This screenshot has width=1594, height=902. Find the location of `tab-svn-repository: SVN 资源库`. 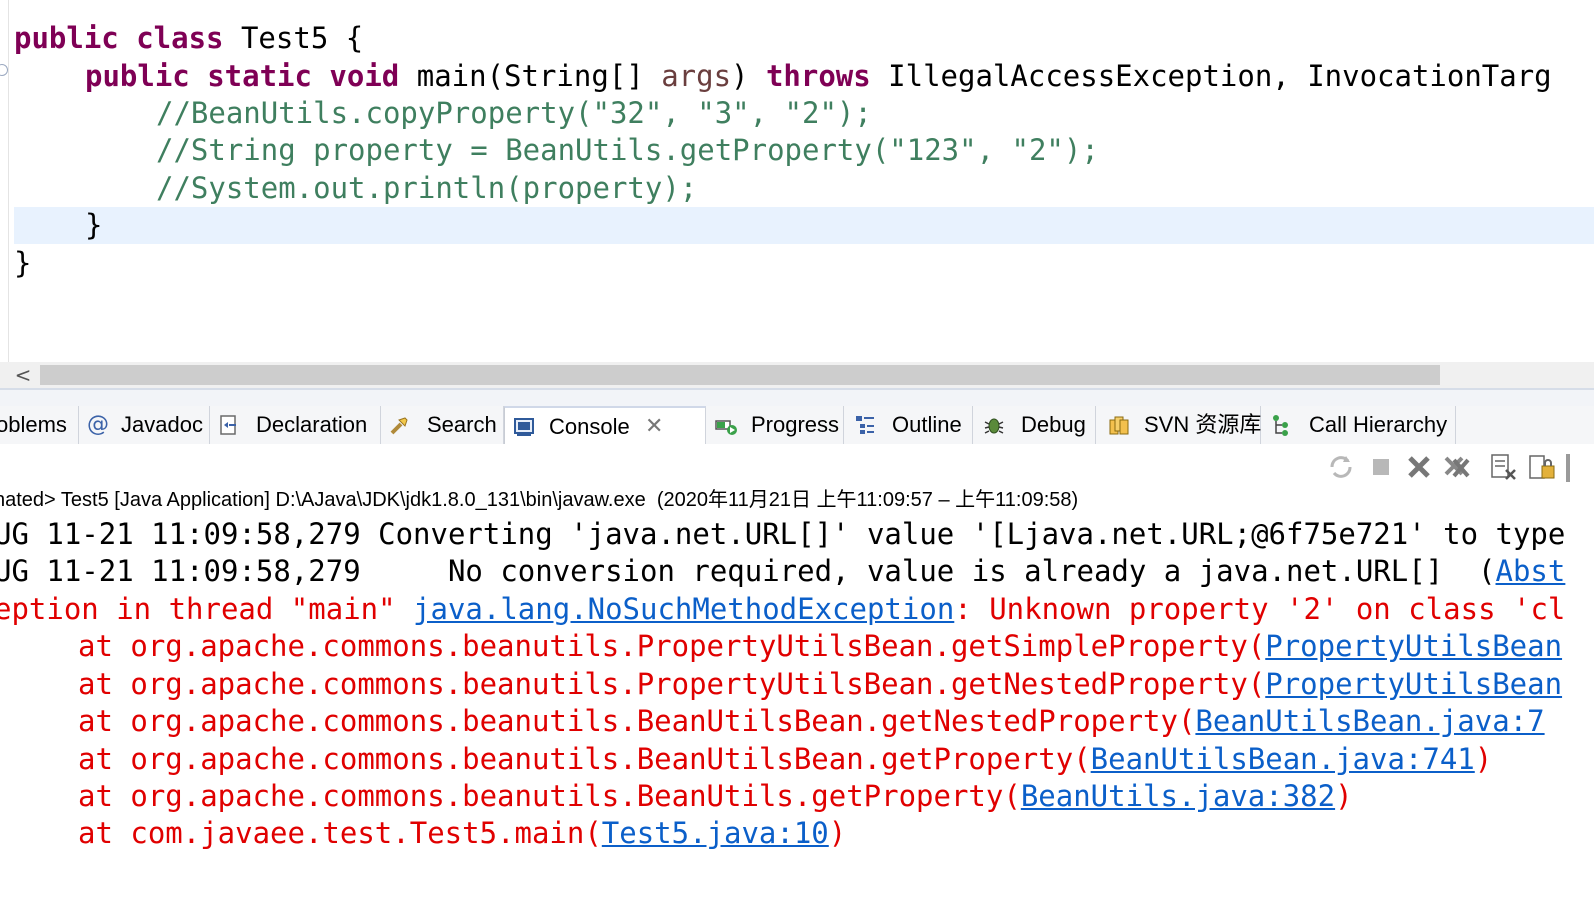

tab-svn-repository: SVN 资源库 is located at coordinates (1178, 425).